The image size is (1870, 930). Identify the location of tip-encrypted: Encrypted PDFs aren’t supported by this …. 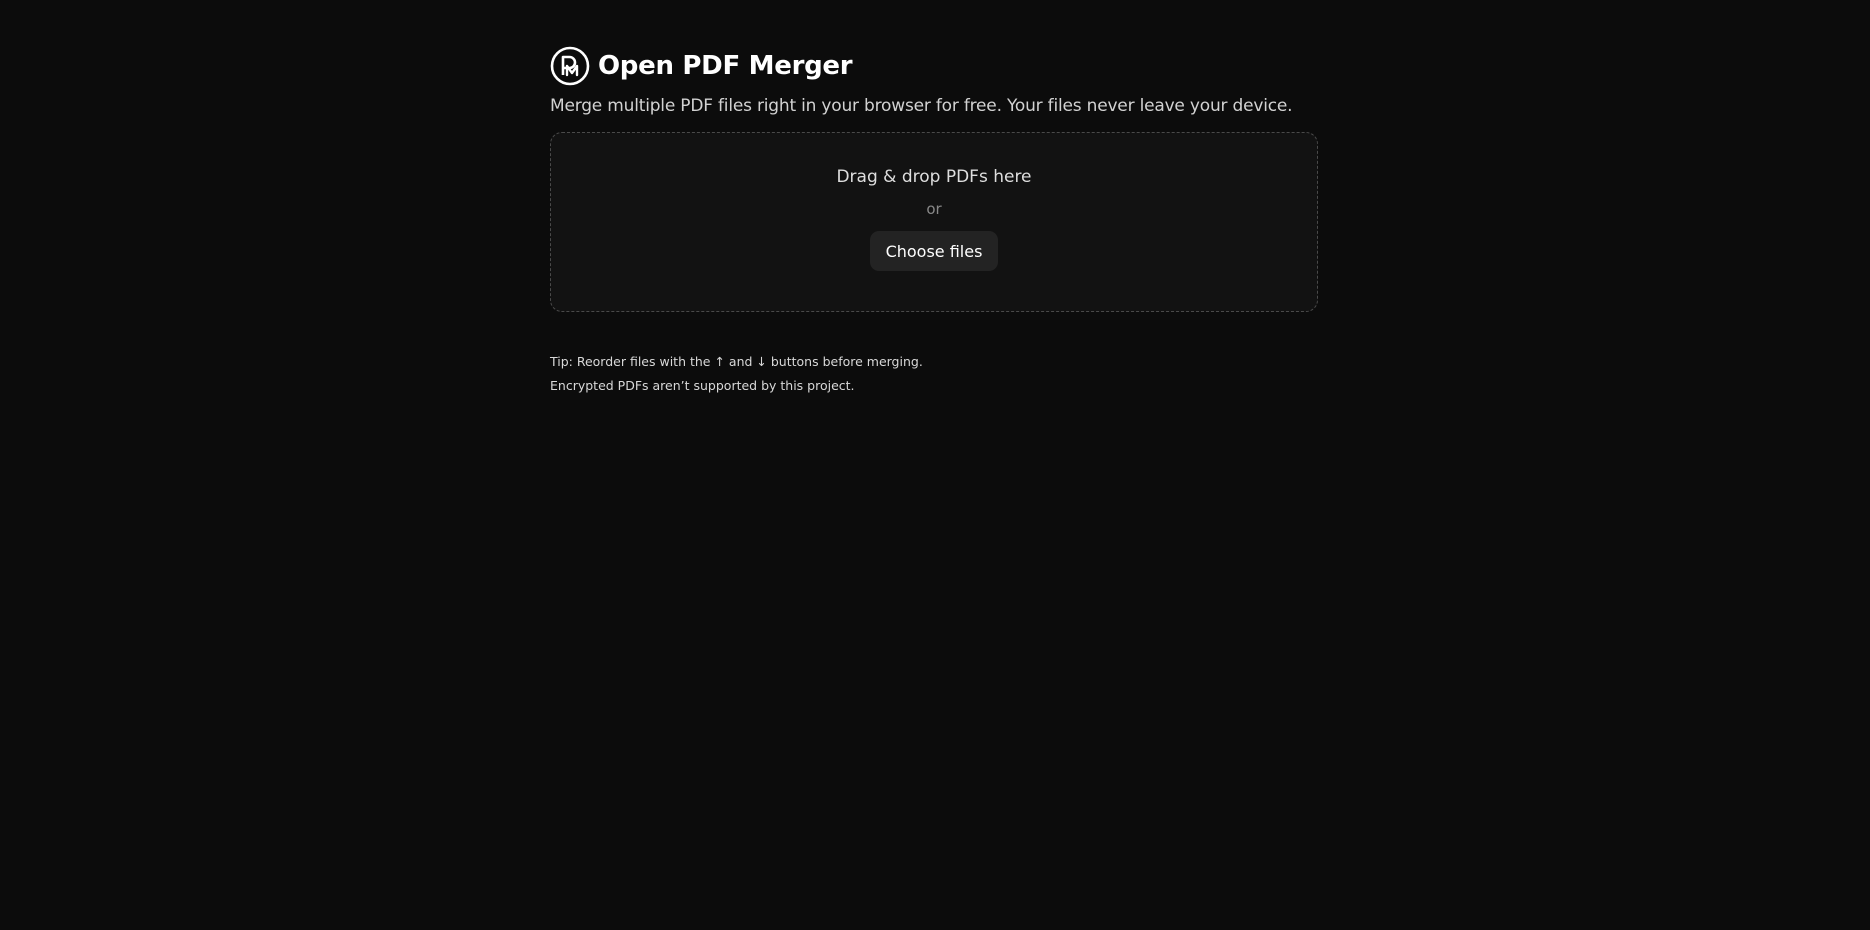
(702, 385).